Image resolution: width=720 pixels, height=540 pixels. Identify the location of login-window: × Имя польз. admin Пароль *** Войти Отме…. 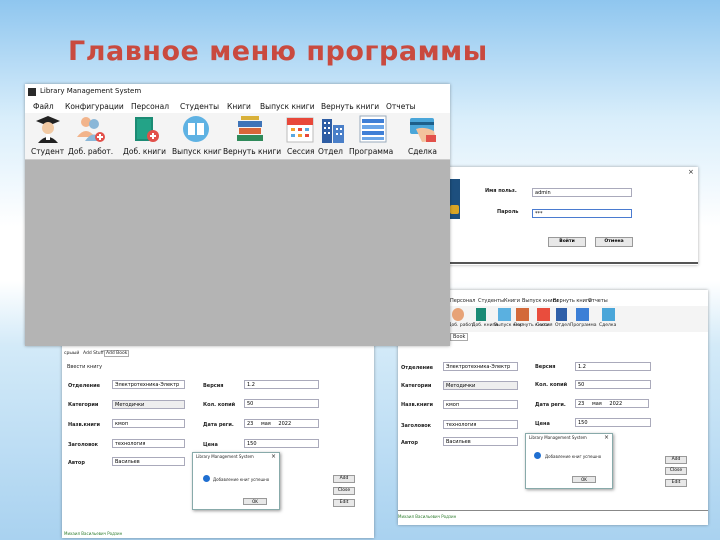
(573, 216).